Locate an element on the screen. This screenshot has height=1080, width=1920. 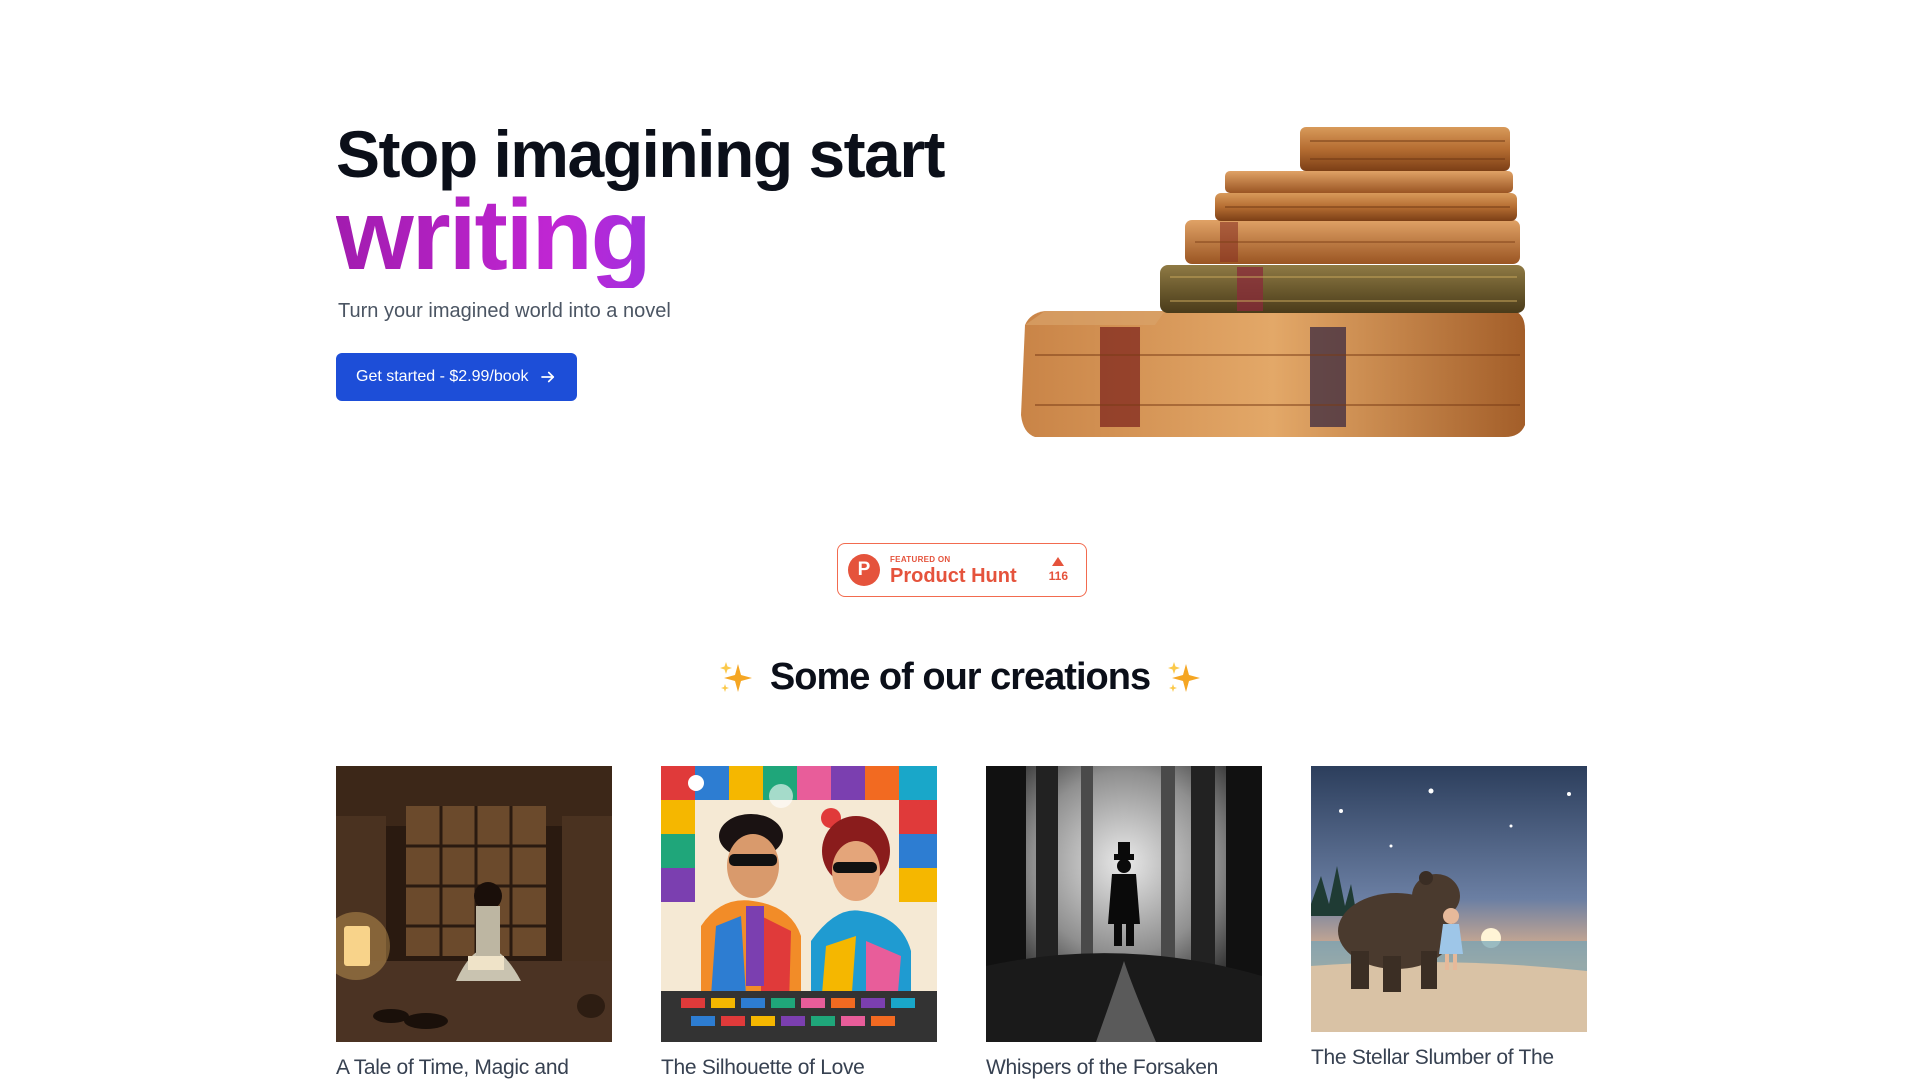
hero-title-accent: writing is located at coordinates (646, 236).